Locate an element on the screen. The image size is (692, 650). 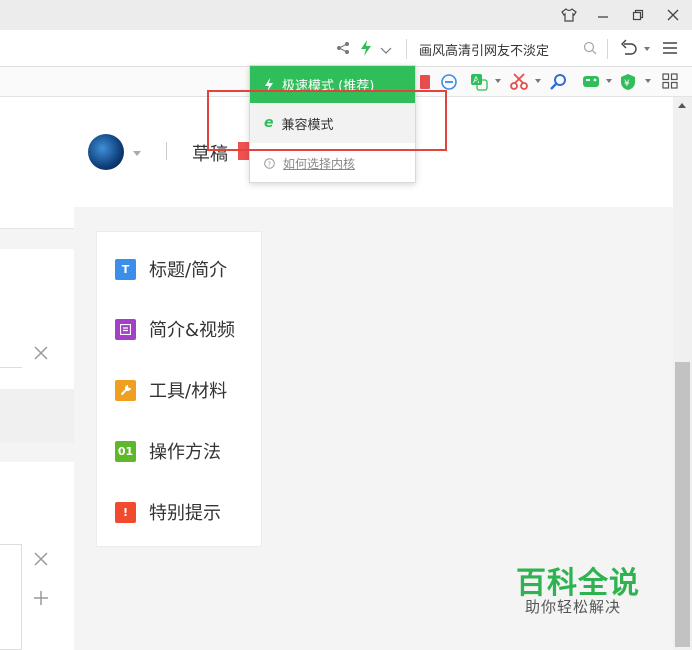
undo-icon is located at coordinates (629, 48).